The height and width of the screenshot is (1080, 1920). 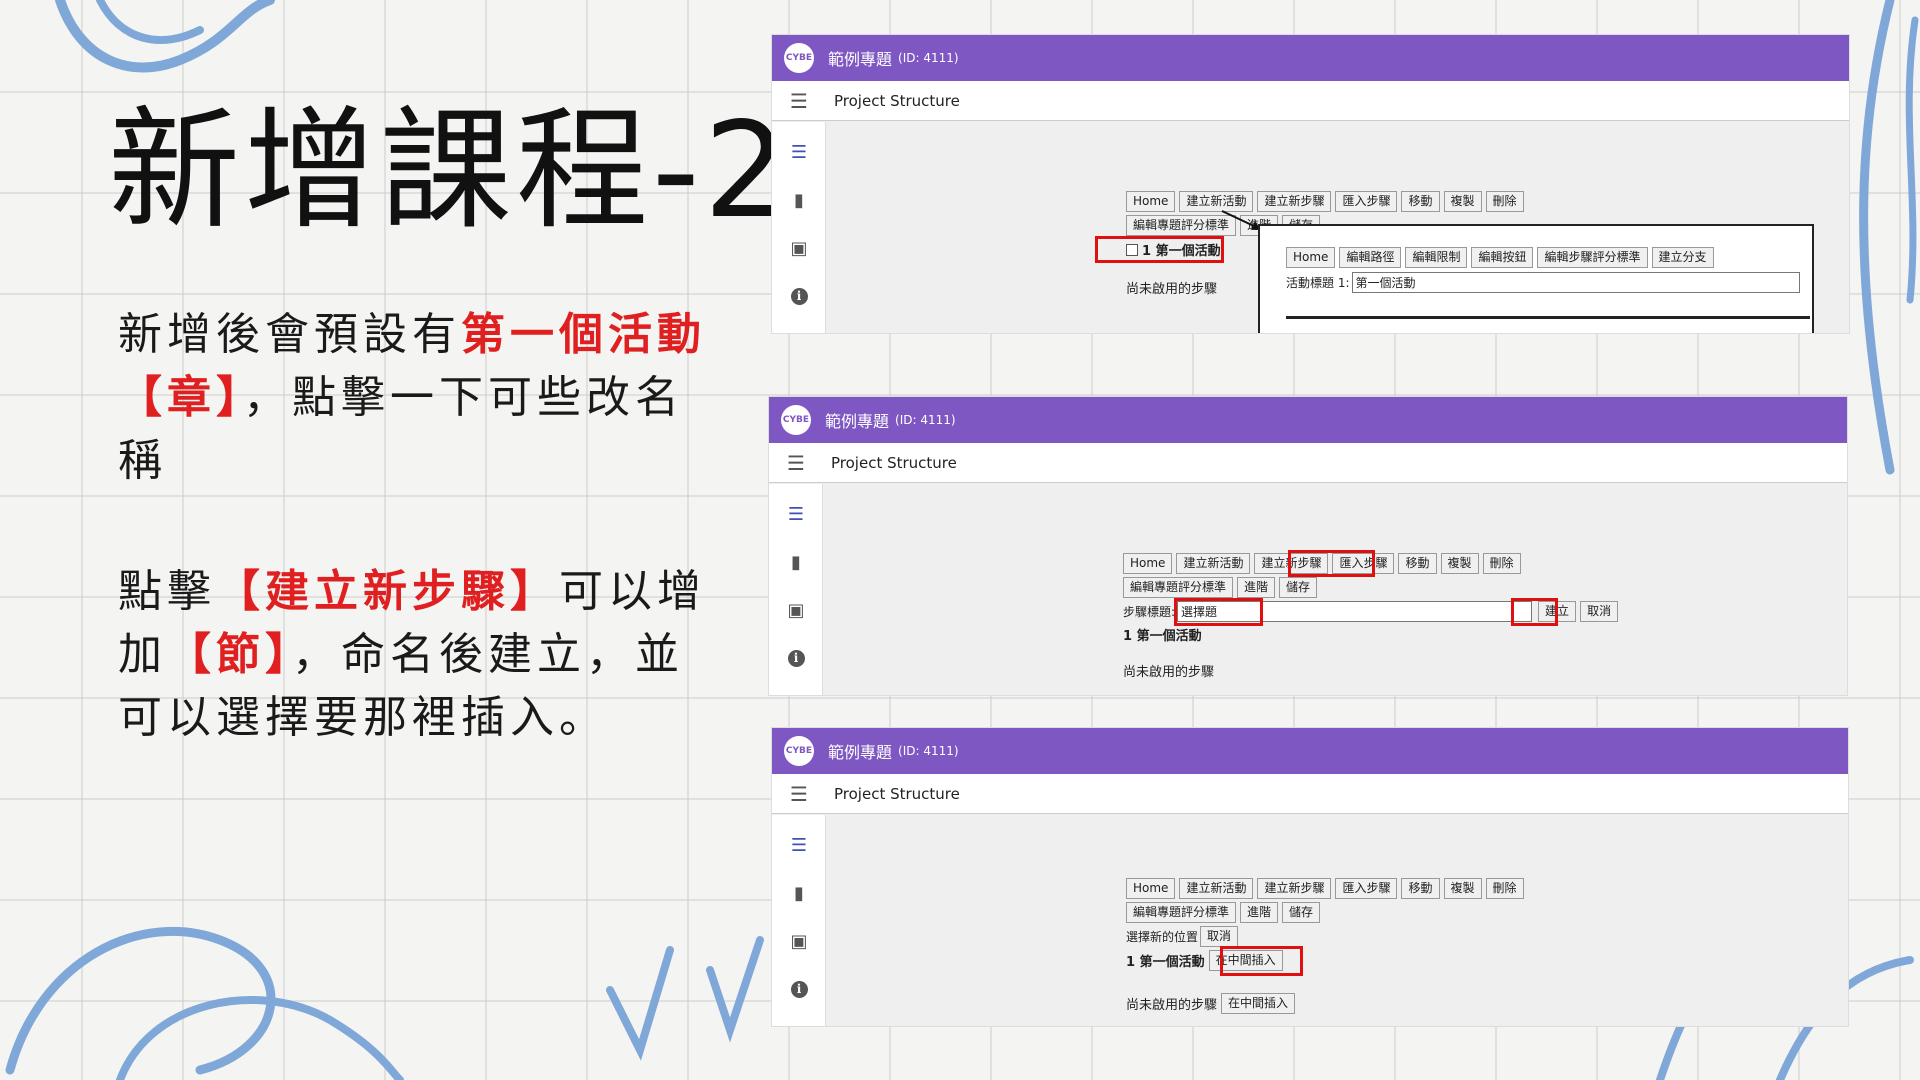 I want to click on activity-row: 1 第一個活動, so click(x=1162, y=634).